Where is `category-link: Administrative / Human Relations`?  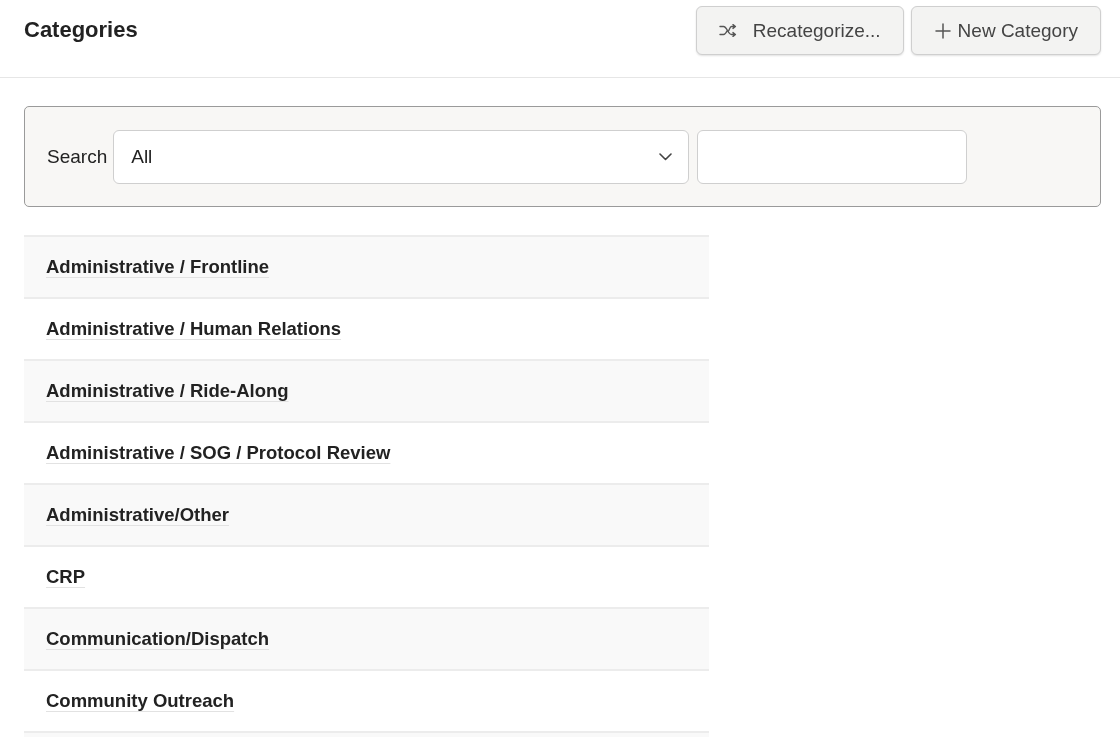
category-link: Administrative / Human Relations is located at coordinates (194, 329).